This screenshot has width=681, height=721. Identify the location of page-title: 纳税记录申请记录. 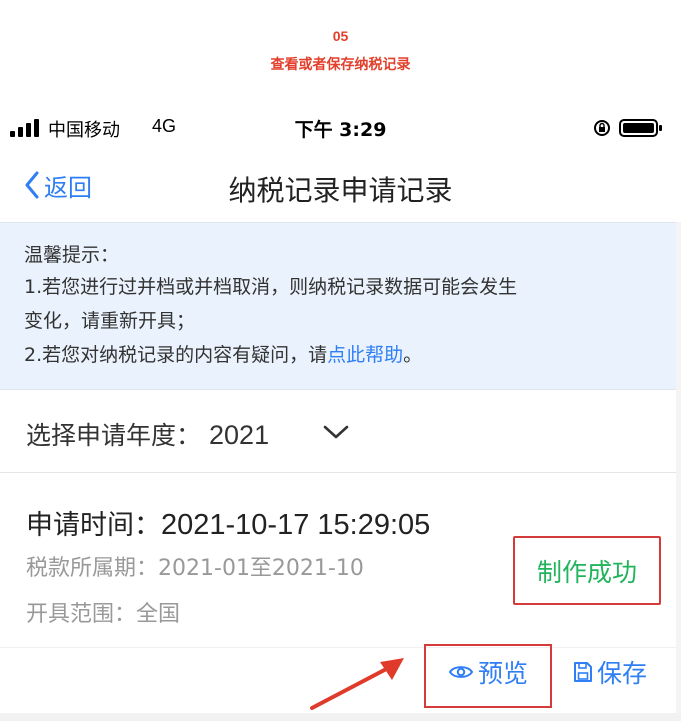
(340, 190).